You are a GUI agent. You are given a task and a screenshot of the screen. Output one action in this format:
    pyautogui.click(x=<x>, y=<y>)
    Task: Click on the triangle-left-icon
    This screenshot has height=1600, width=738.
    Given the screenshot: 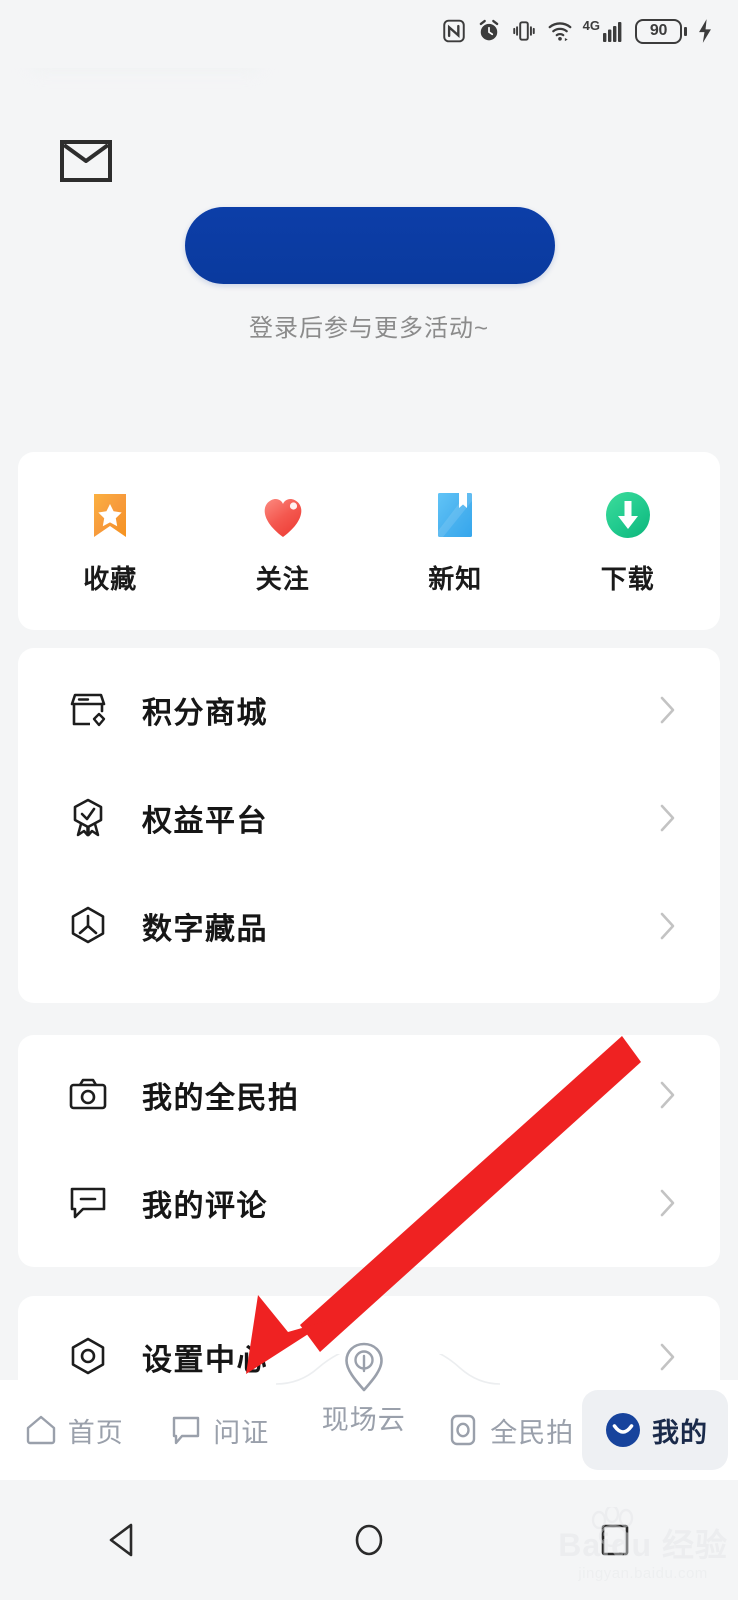 What is the action you would take?
    pyautogui.click(x=121, y=1540)
    